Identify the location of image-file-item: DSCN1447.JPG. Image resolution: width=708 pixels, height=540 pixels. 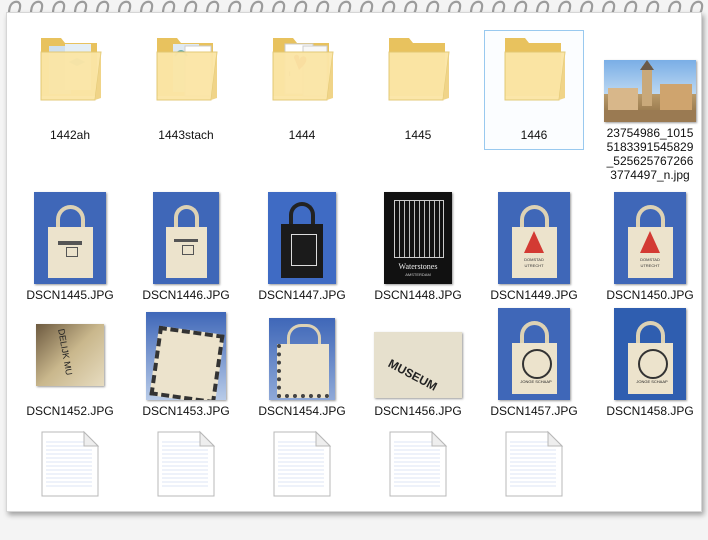
(302, 248).